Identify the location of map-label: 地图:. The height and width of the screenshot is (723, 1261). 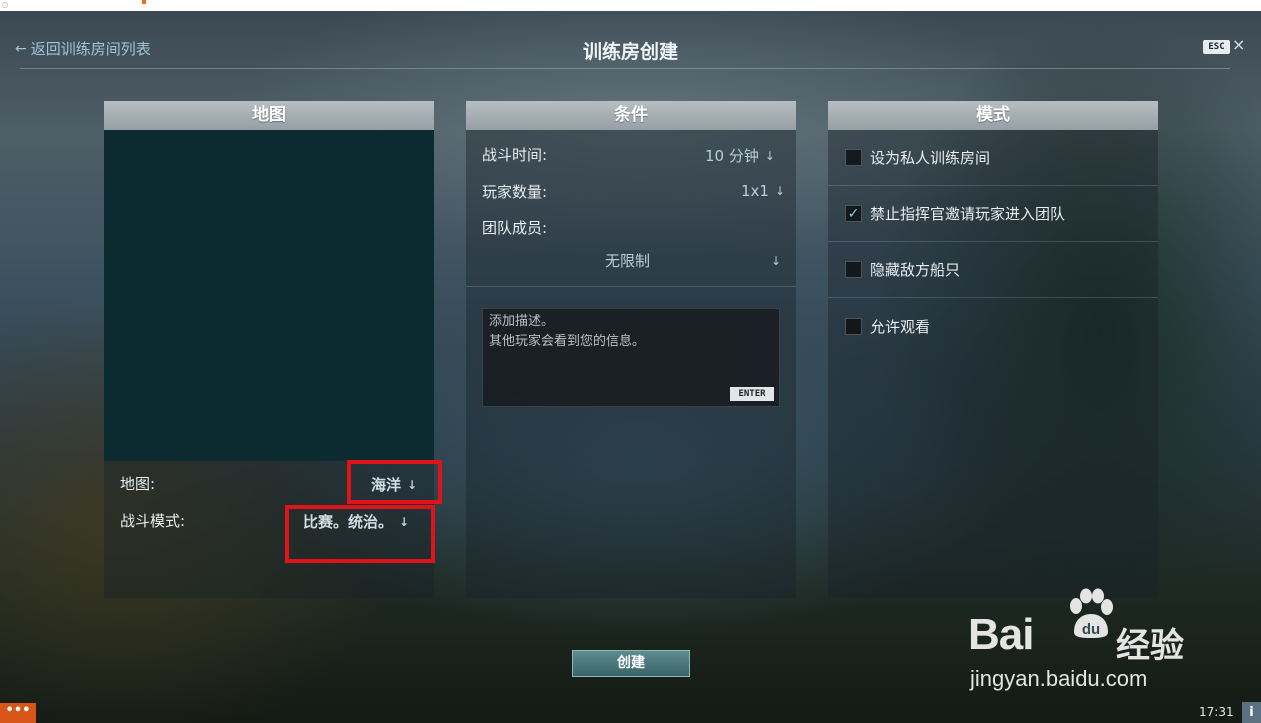
(138, 484).